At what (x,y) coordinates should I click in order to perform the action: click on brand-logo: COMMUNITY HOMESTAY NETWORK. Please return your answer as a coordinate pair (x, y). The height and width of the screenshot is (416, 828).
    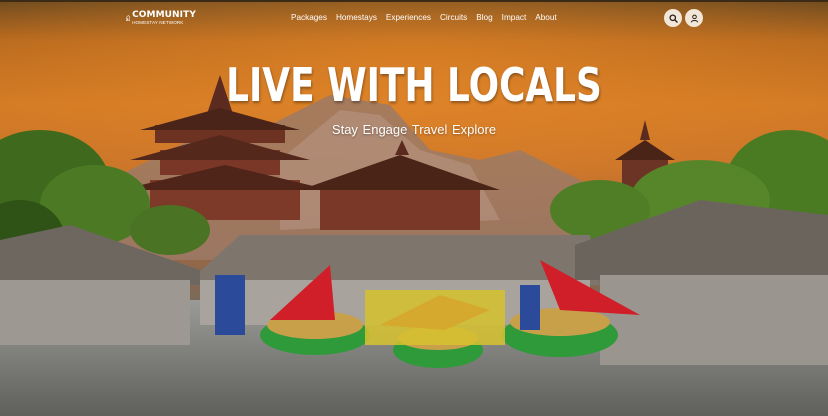
    Looking at the image, I should click on (161, 18).